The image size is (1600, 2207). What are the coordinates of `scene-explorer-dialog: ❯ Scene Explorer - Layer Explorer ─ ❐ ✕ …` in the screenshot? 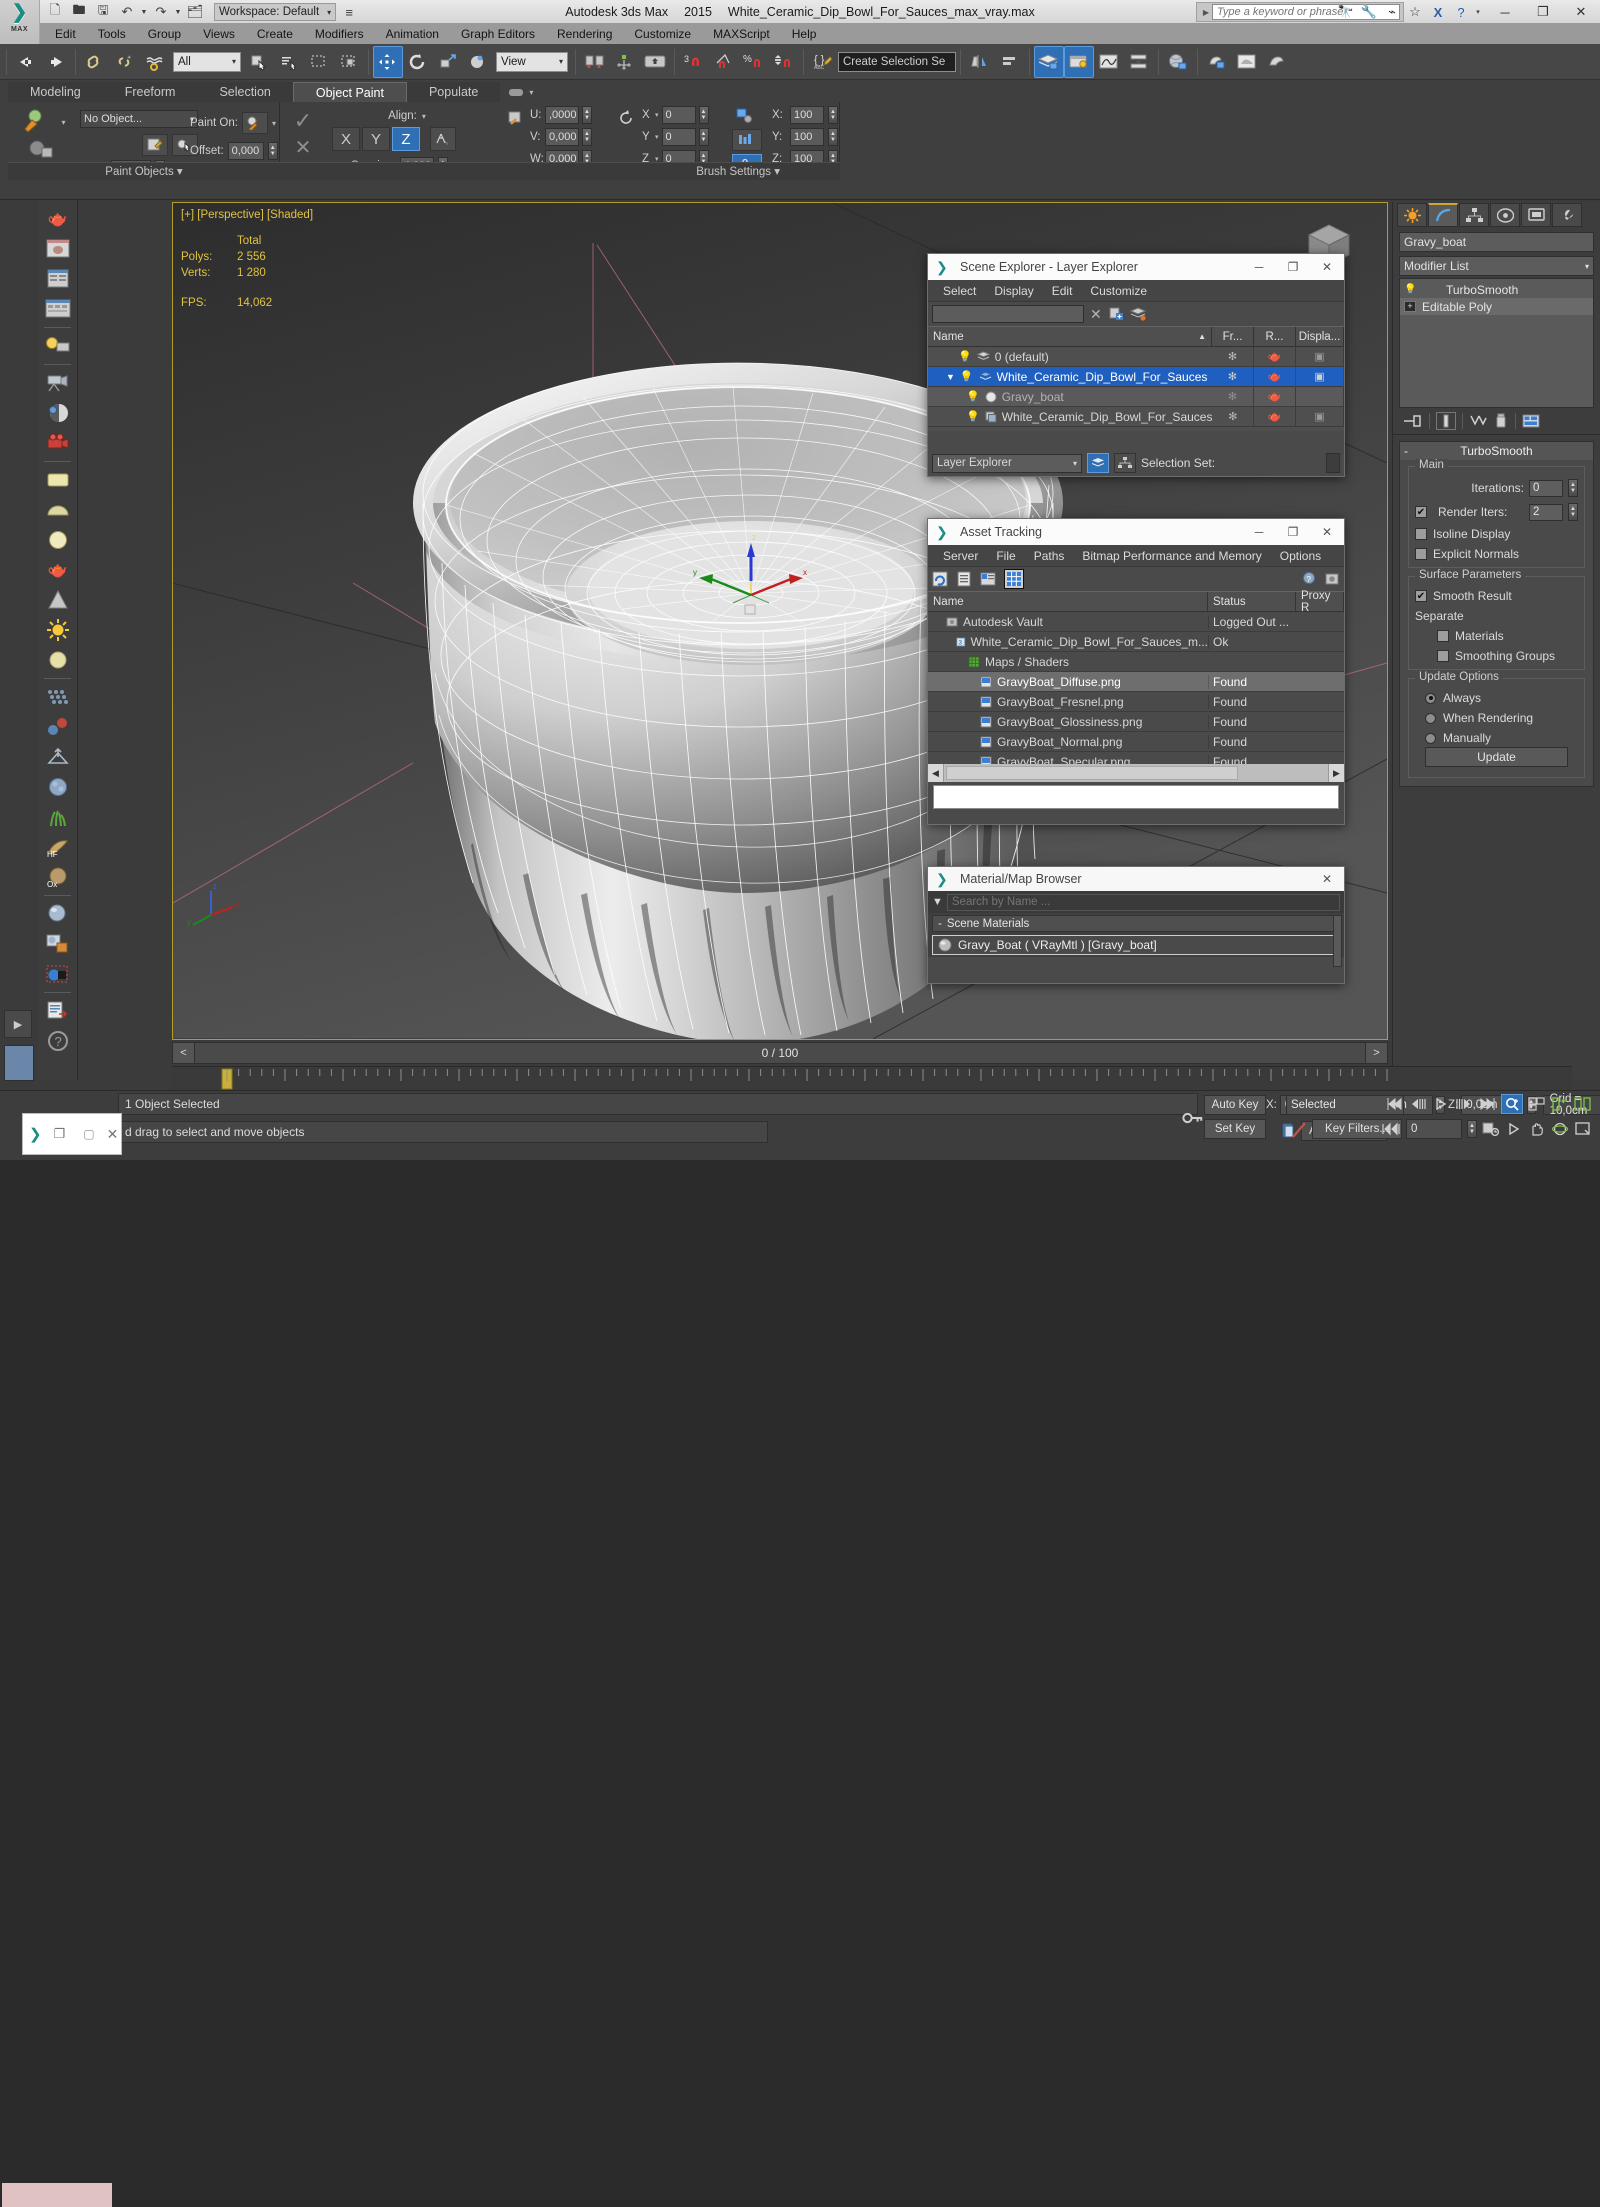 It's located at (1136, 365).